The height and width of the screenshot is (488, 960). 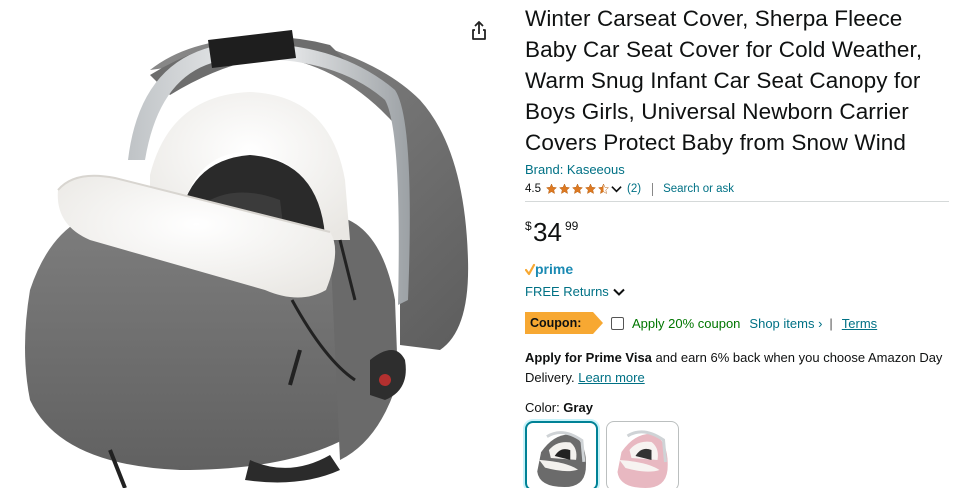 What do you see at coordinates (544, 407) in the screenshot?
I see `color-label: Color:` at bounding box center [544, 407].